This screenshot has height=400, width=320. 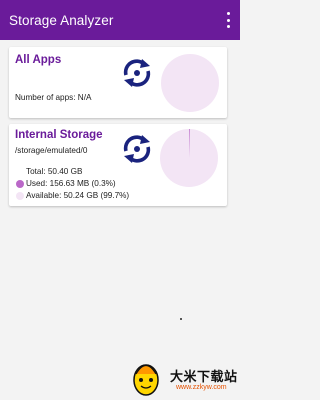 I want to click on all-apps-title: All Apps, so click(x=38, y=60).